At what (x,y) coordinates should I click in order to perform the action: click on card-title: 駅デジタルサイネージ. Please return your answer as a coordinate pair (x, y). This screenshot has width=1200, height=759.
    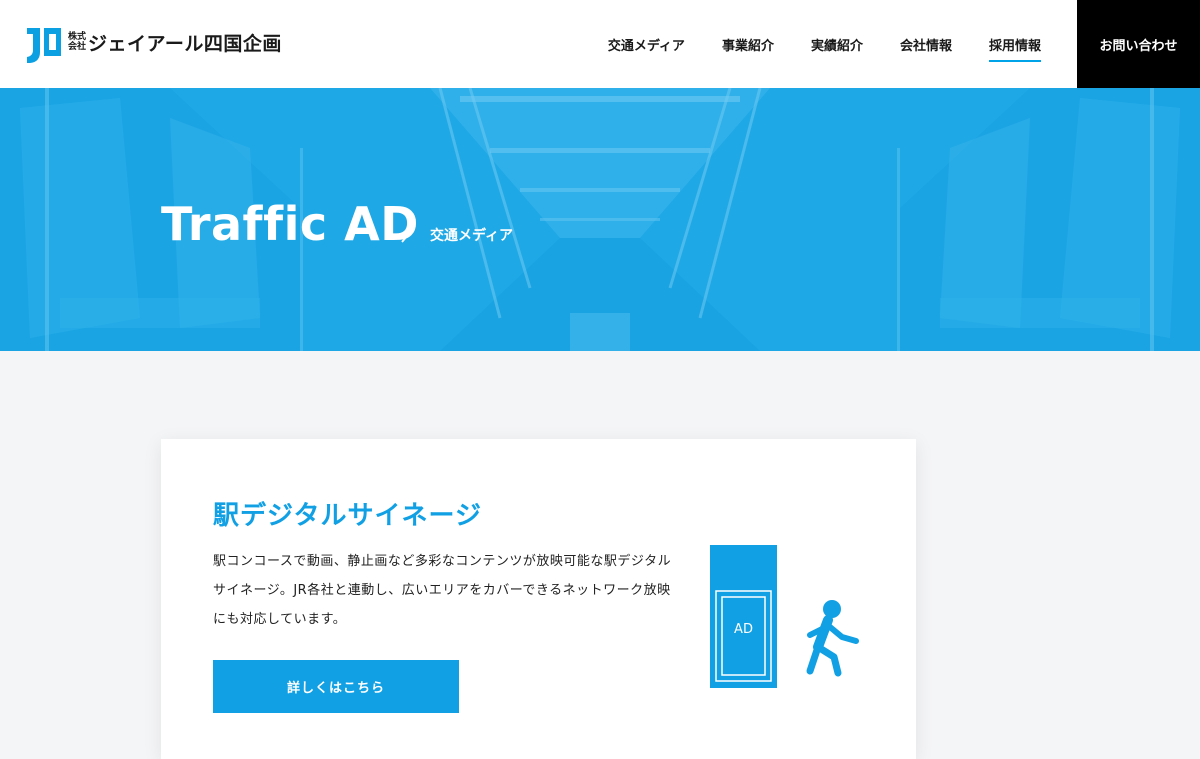
    Looking at the image, I should click on (347, 516).